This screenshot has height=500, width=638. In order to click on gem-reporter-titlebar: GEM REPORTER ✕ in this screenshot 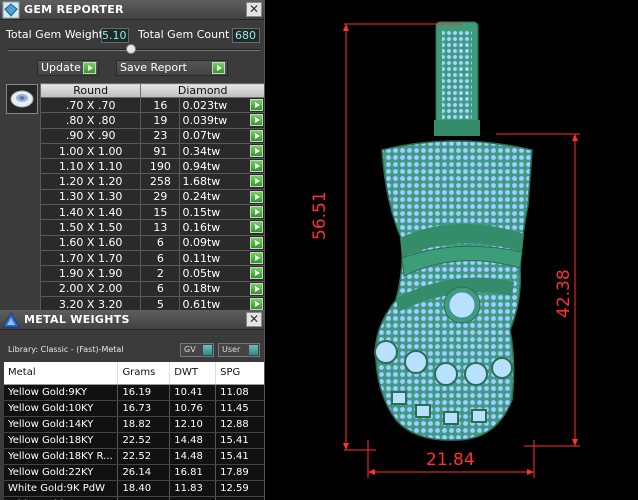, I will do `click(132, 10)`.